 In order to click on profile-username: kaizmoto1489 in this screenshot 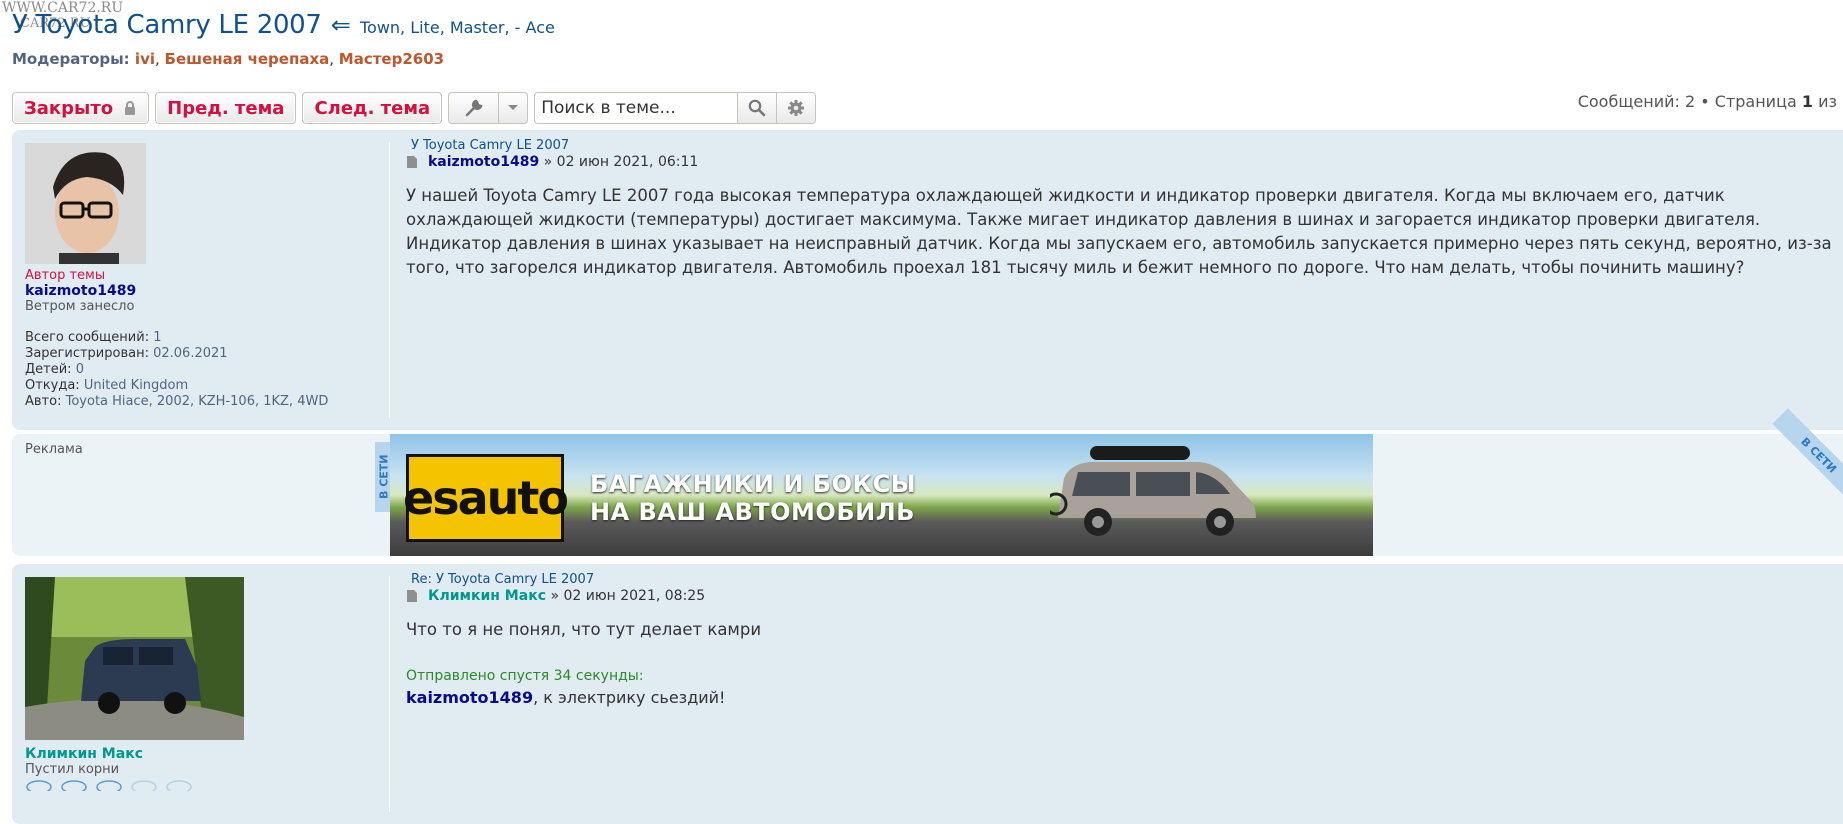, I will do `click(205, 291)`.